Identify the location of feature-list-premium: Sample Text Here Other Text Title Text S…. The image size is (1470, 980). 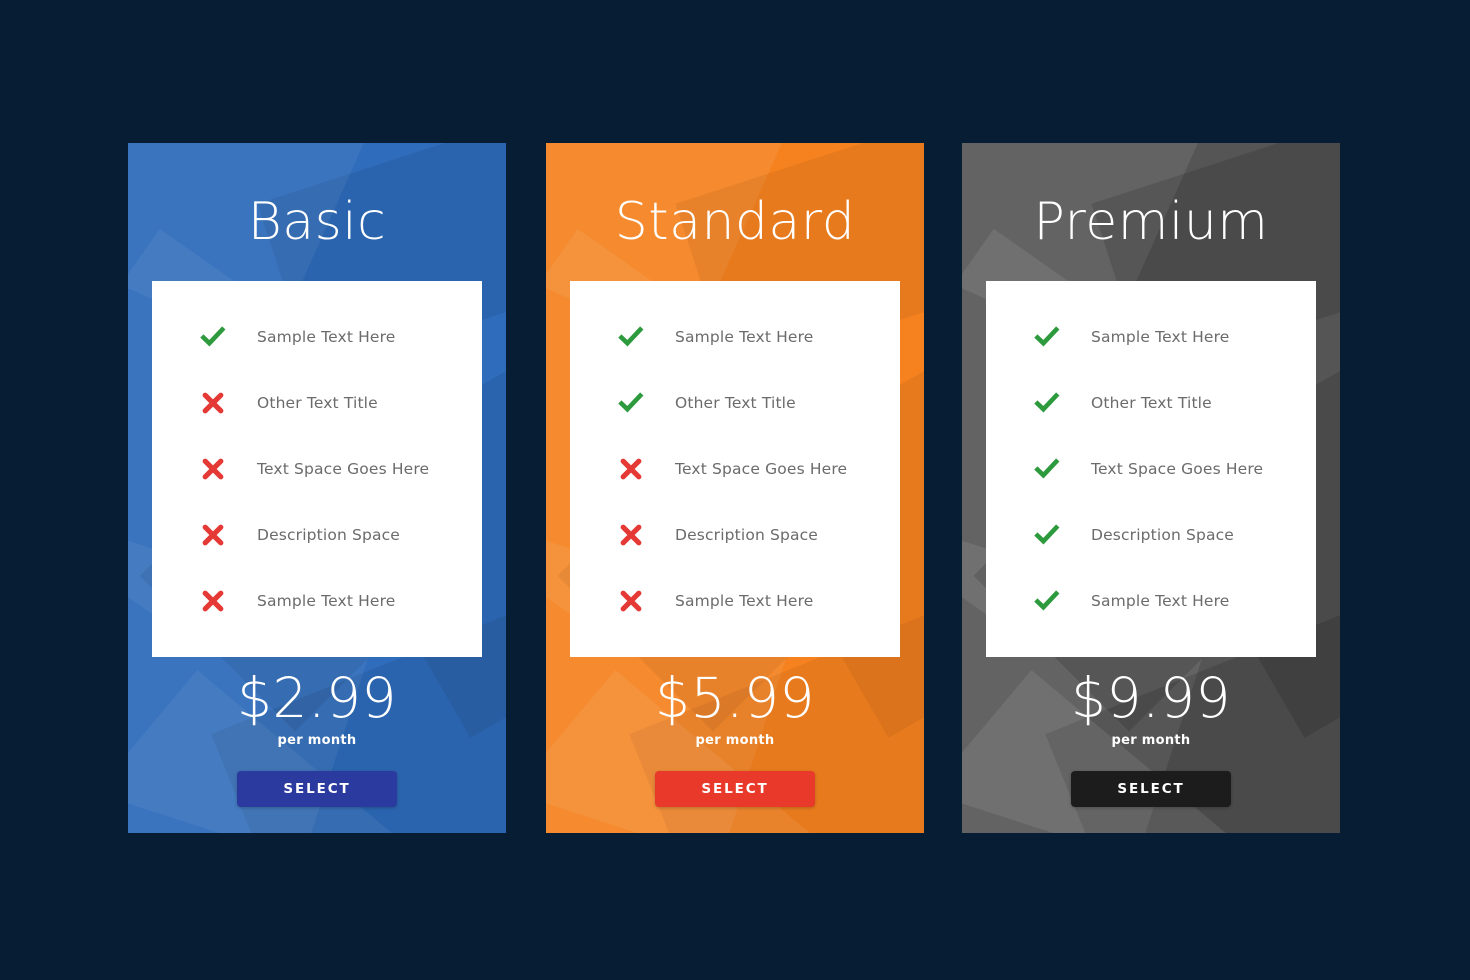
(1151, 469).